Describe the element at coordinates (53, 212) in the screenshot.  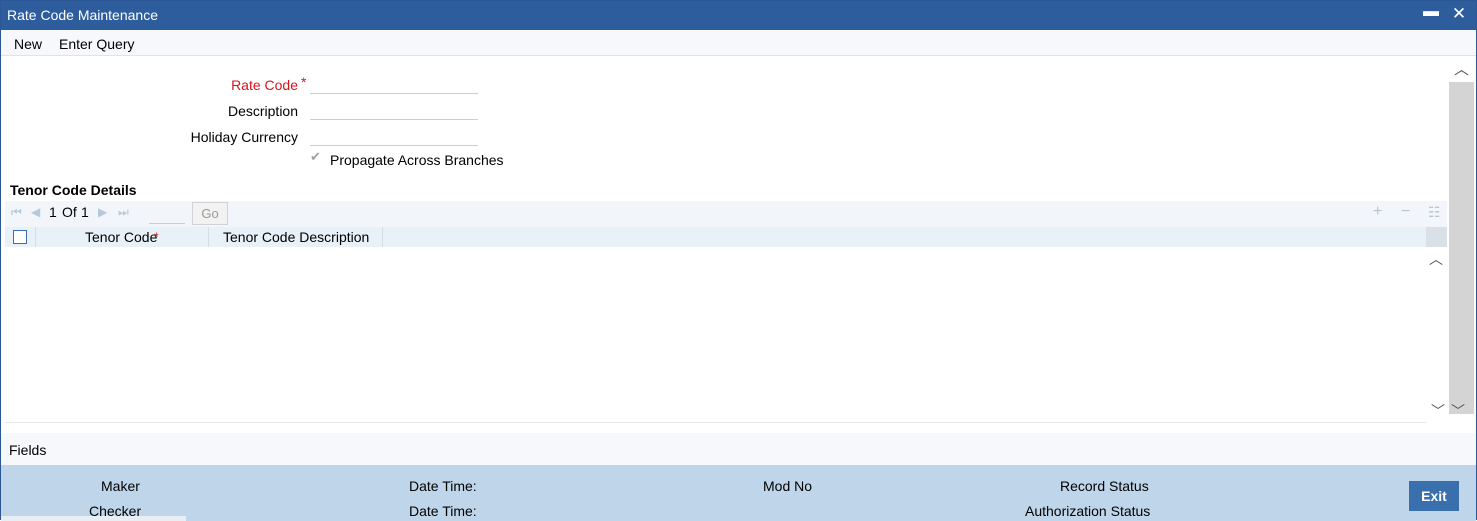
I see `current-page: 1` at that location.